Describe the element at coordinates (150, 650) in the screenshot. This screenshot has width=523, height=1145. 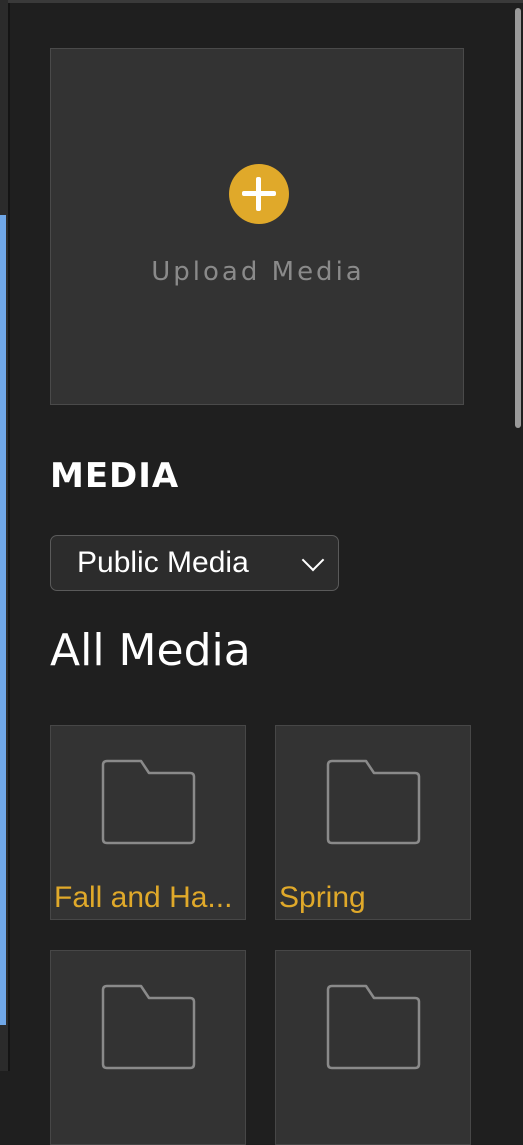
I see `all-media-title: All Media` at that location.